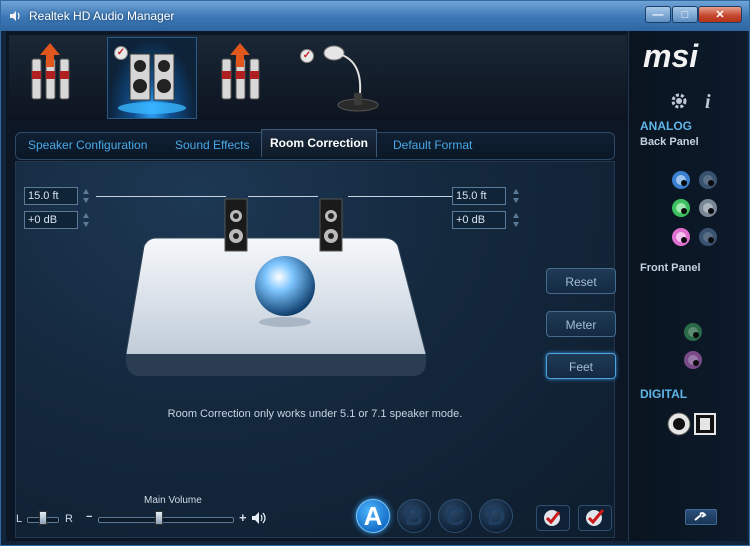 The height and width of the screenshot is (546, 750). I want to click on back-line-out-jack-icon, so click(681, 208).